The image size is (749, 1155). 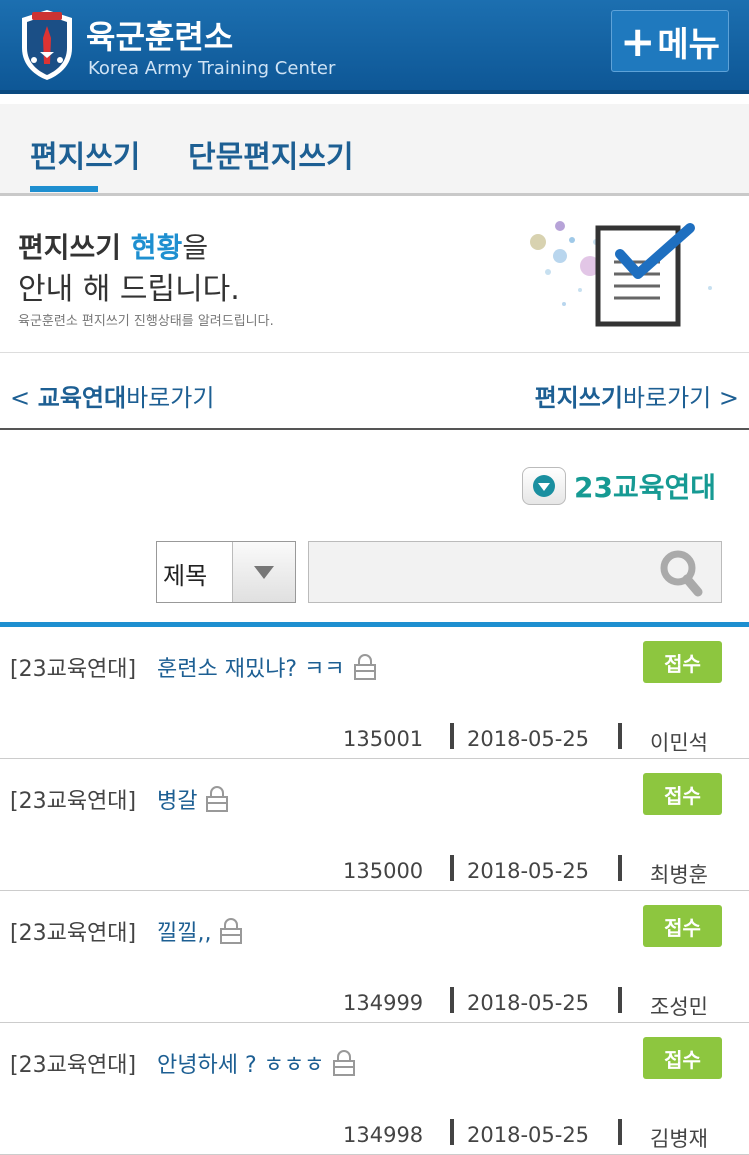 What do you see at coordinates (374, 391) in the screenshot?
I see `shortcut-bar: < 교육연대바로가기 편지쓰기바로가기 >` at bounding box center [374, 391].